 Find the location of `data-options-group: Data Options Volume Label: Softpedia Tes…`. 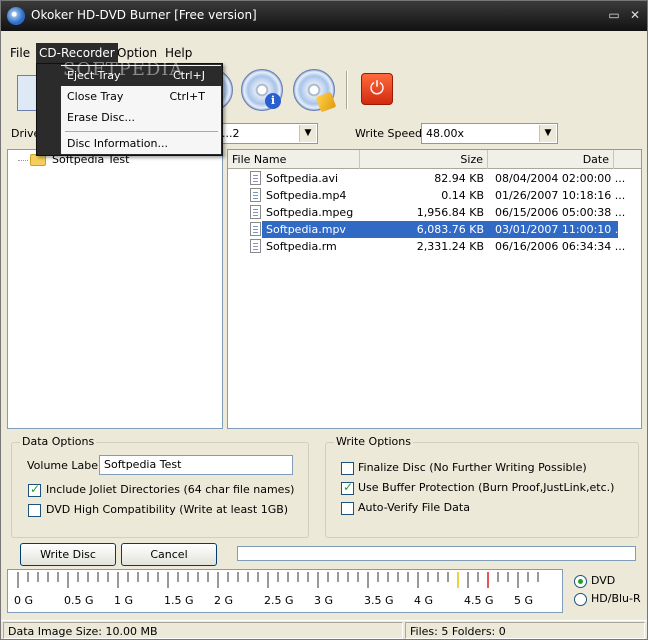

data-options-group: Data Options Volume Label: Softpedia Tes… is located at coordinates (160, 486).